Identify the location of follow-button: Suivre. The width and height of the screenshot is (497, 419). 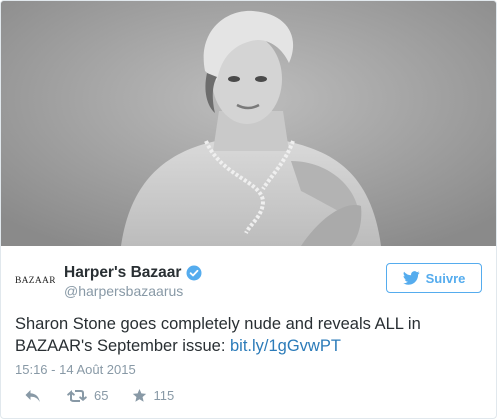
(434, 278).